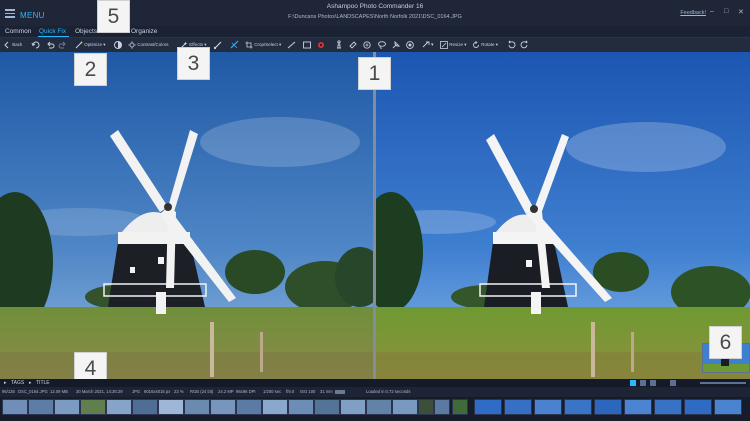  Describe the element at coordinates (52, 31) in the screenshot. I see `tab-quick-fix: Quick Fix` at that location.